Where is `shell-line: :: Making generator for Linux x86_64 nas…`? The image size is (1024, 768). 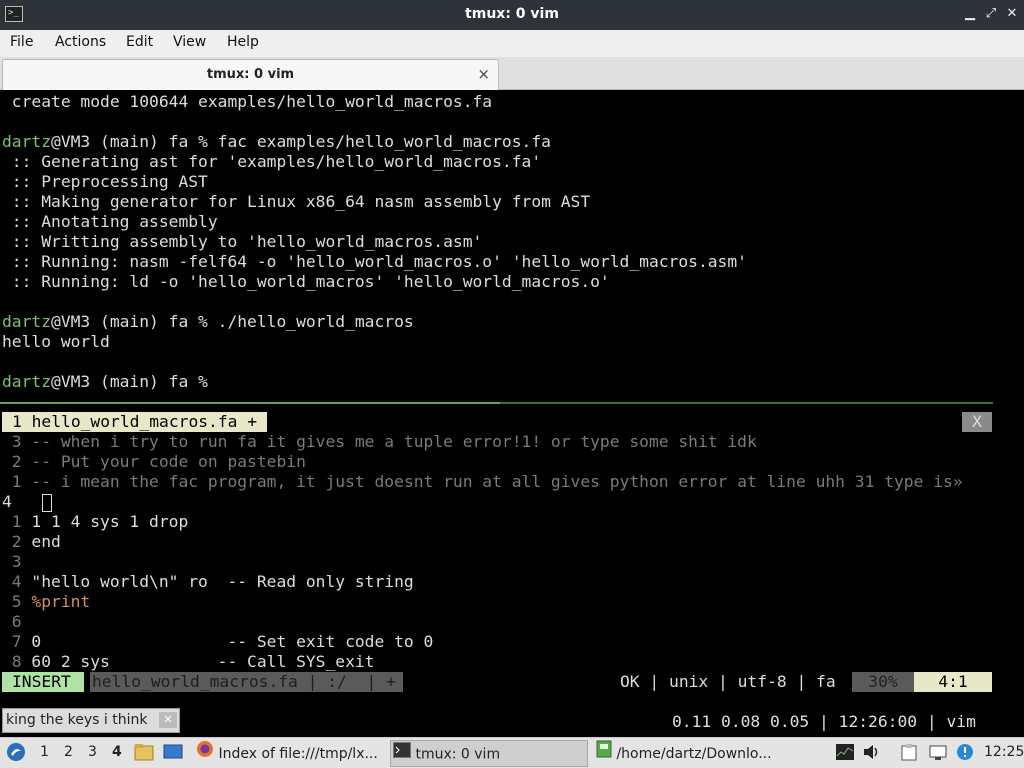 shell-line: :: Making generator for Linux x86_64 nas… is located at coordinates (296, 201).